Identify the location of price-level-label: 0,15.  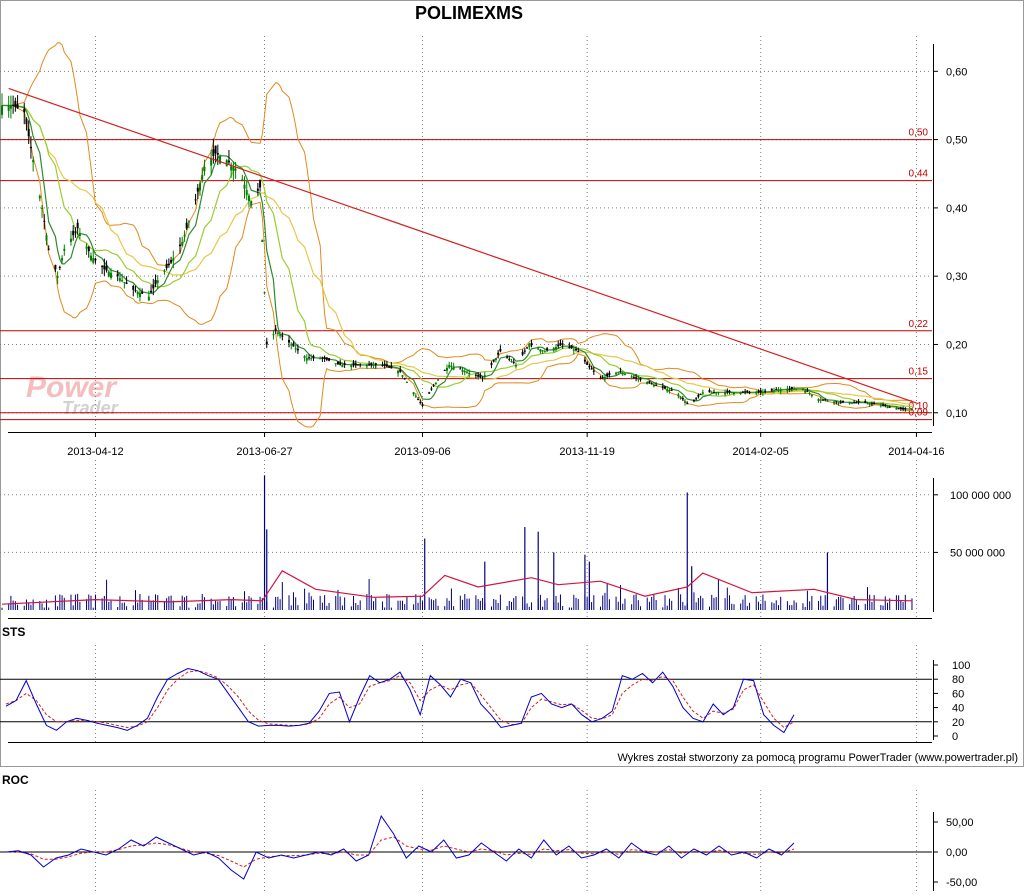
(919, 372).